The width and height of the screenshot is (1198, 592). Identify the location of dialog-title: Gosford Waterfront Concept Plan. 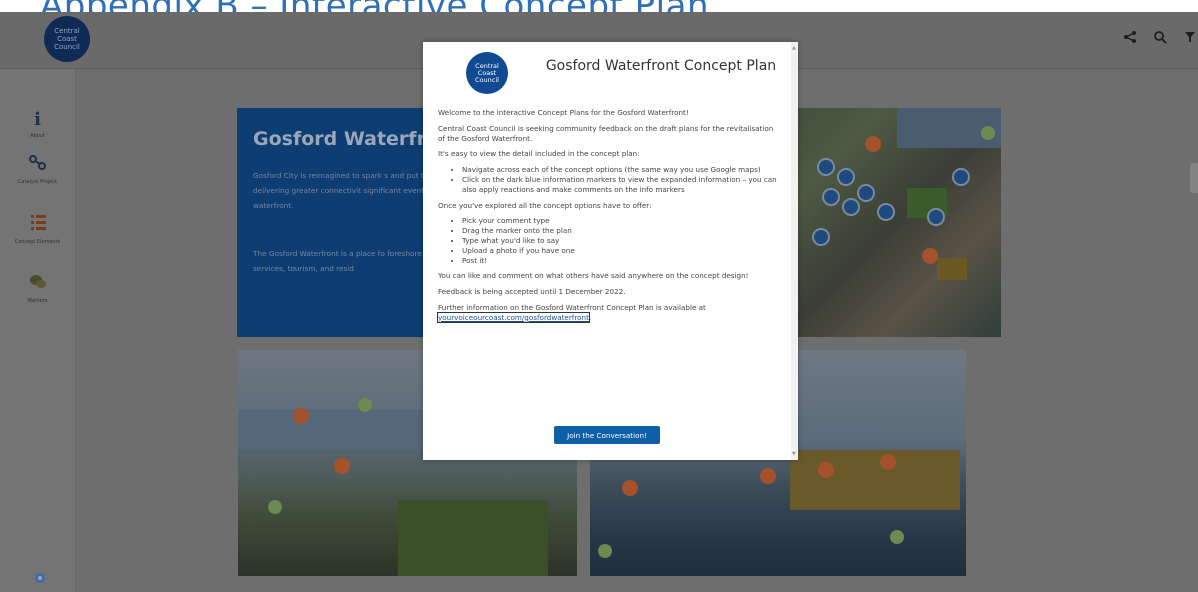
(661, 66).